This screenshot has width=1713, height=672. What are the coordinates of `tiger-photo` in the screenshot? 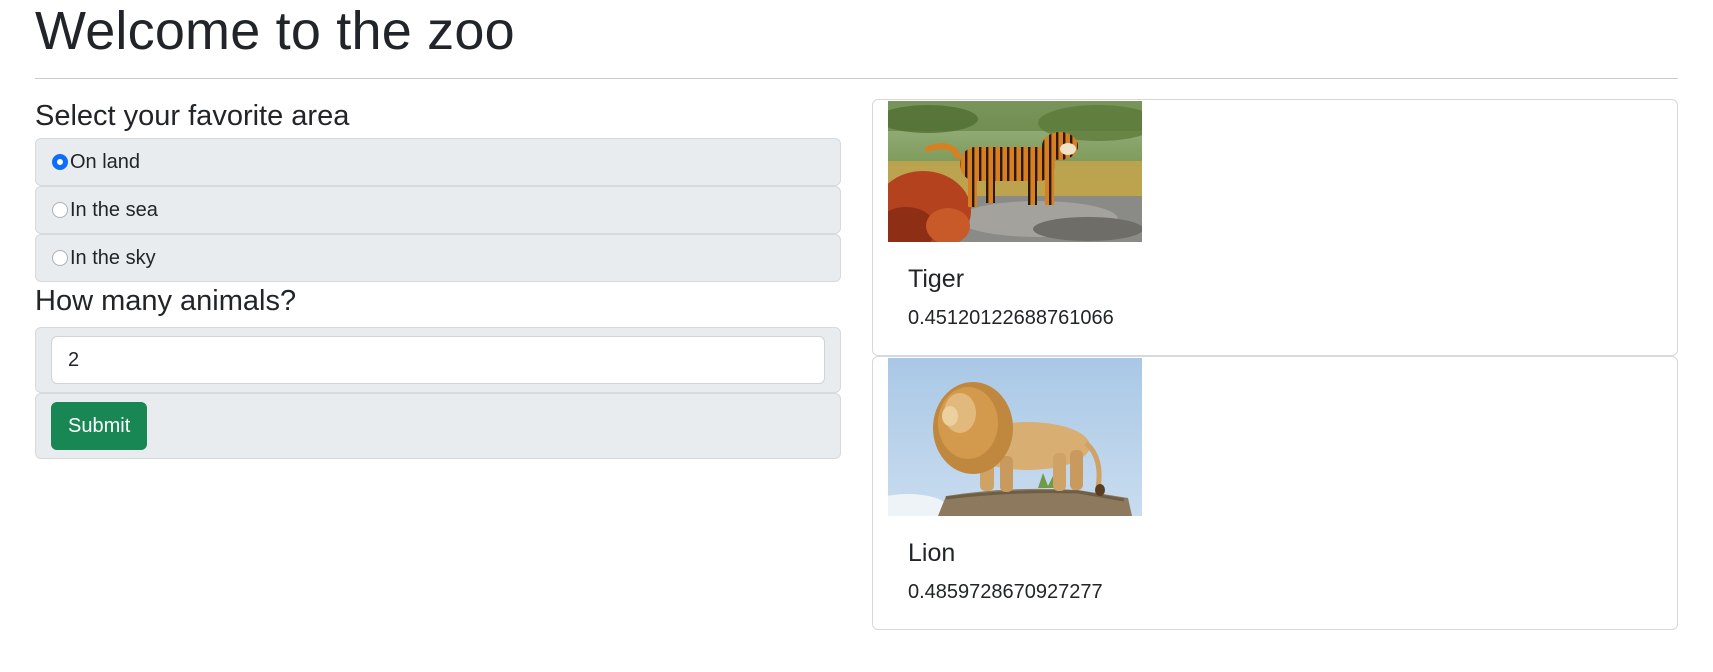 It's located at (1015, 171).